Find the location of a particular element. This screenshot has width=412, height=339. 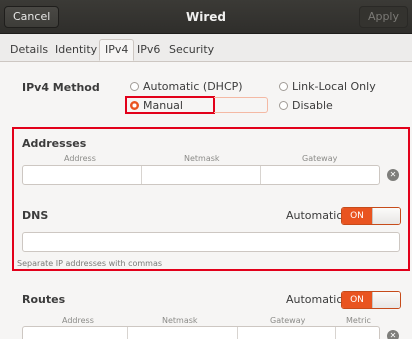

delete-route-icon: ✕ is located at coordinates (393, 334).